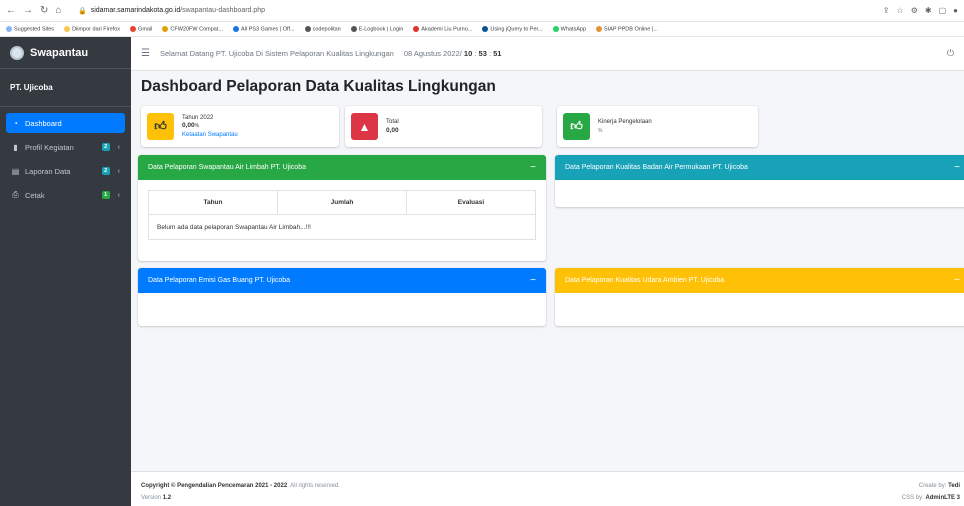 The height and width of the screenshot is (506, 964). I want to click on date-text: 08 Agustus 2022/, so click(432, 53).